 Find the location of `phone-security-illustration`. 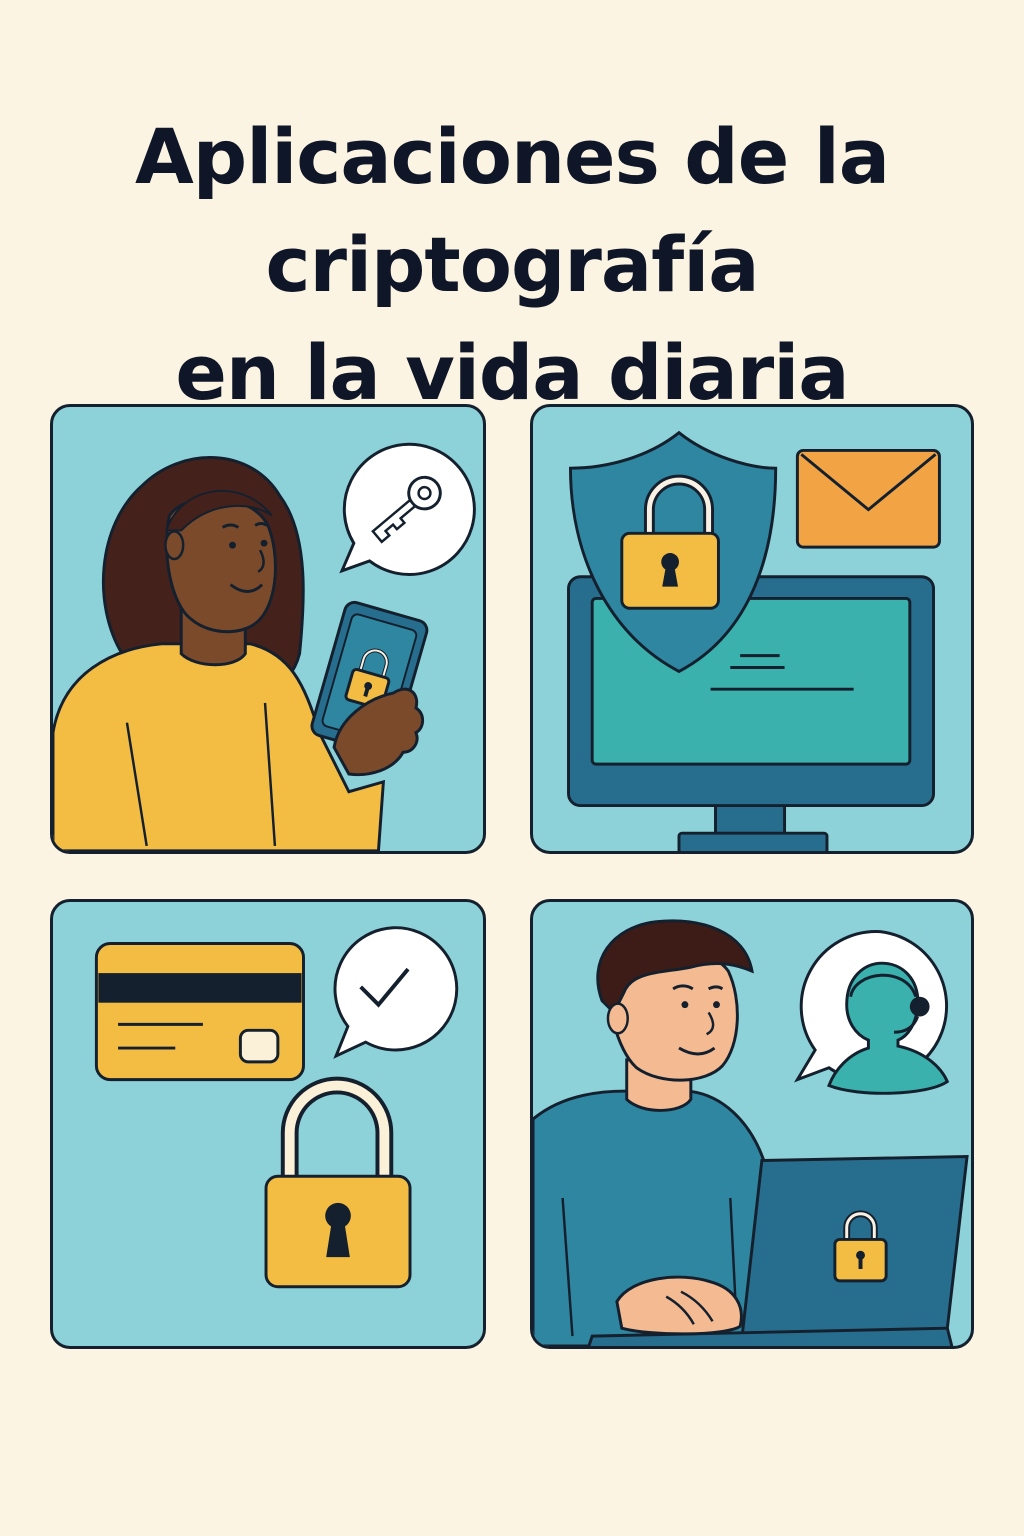

phone-security-illustration is located at coordinates (264, 646).